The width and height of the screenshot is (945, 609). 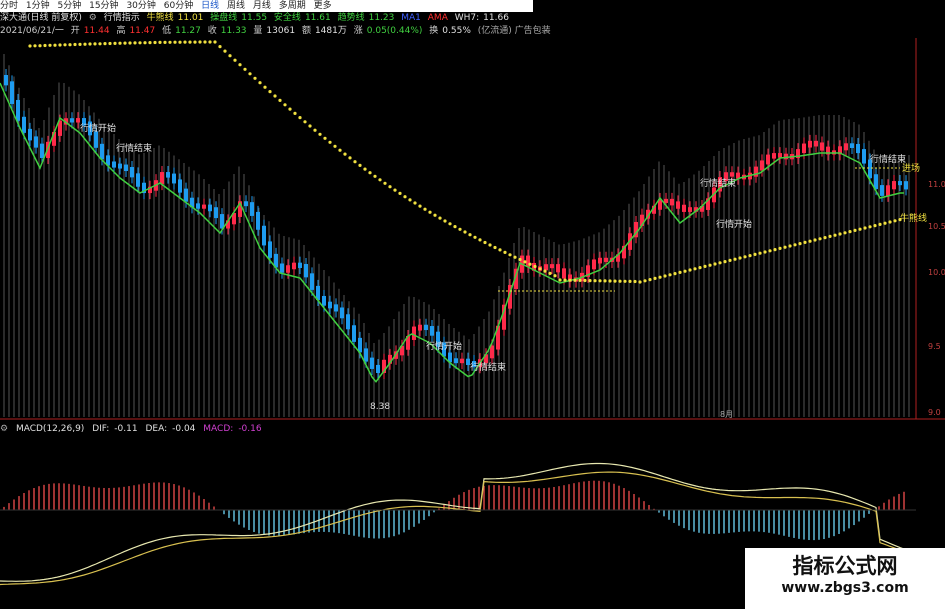 I want to click on macd-title: MACD(12,26,9), so click(x=50, y=429).